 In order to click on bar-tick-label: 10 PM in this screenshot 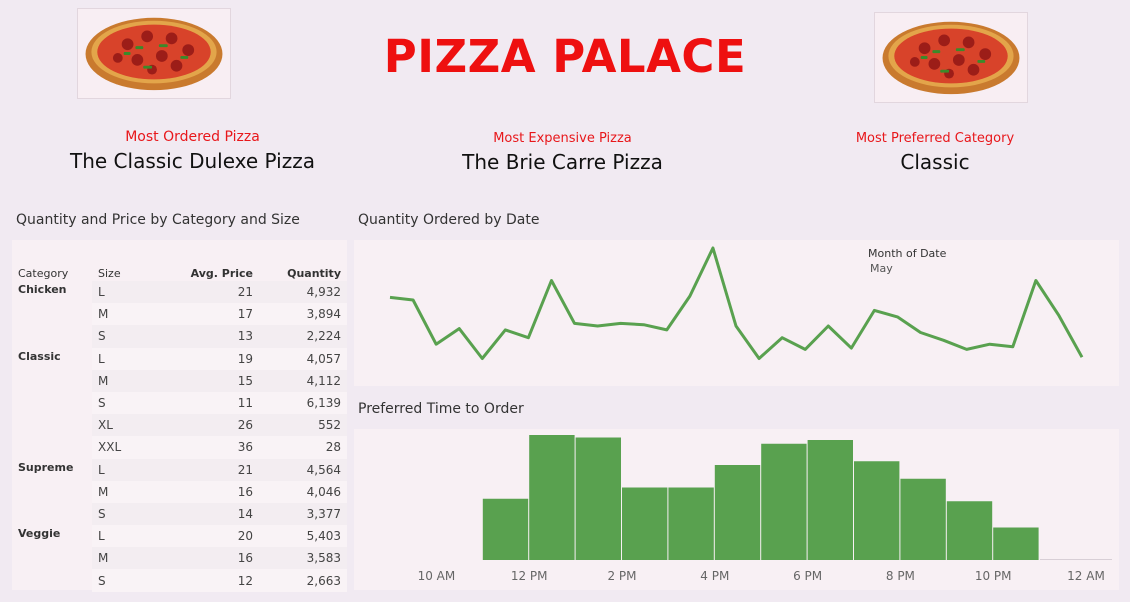, I will do `click(993, 576)`.